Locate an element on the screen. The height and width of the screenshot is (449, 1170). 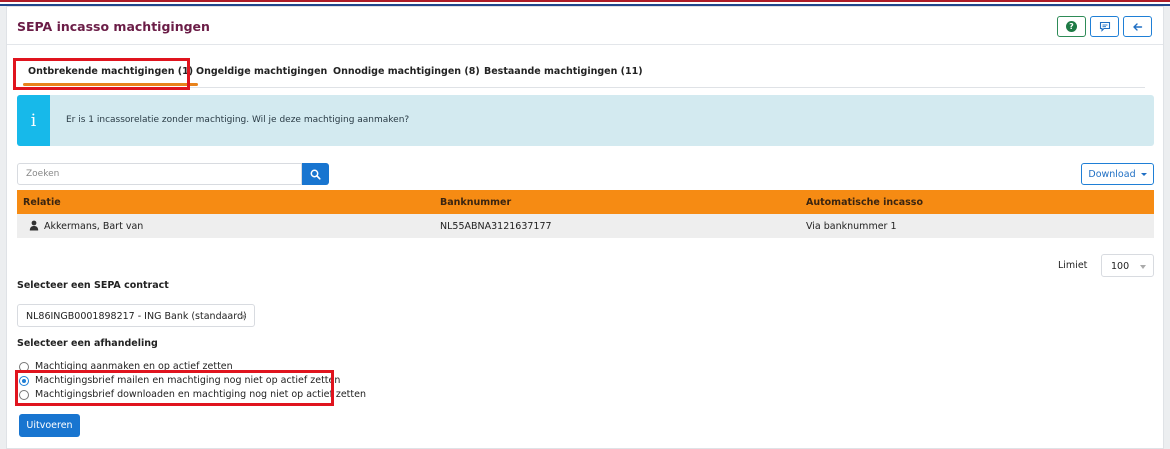
download-button: Download is located at coordinates (1117, 174).